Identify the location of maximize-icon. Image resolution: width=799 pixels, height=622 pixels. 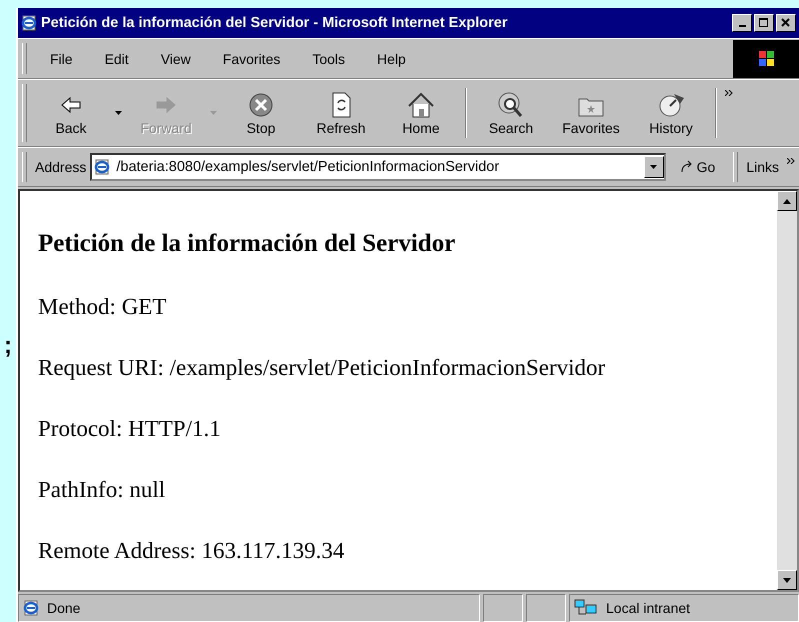
(764, 23).